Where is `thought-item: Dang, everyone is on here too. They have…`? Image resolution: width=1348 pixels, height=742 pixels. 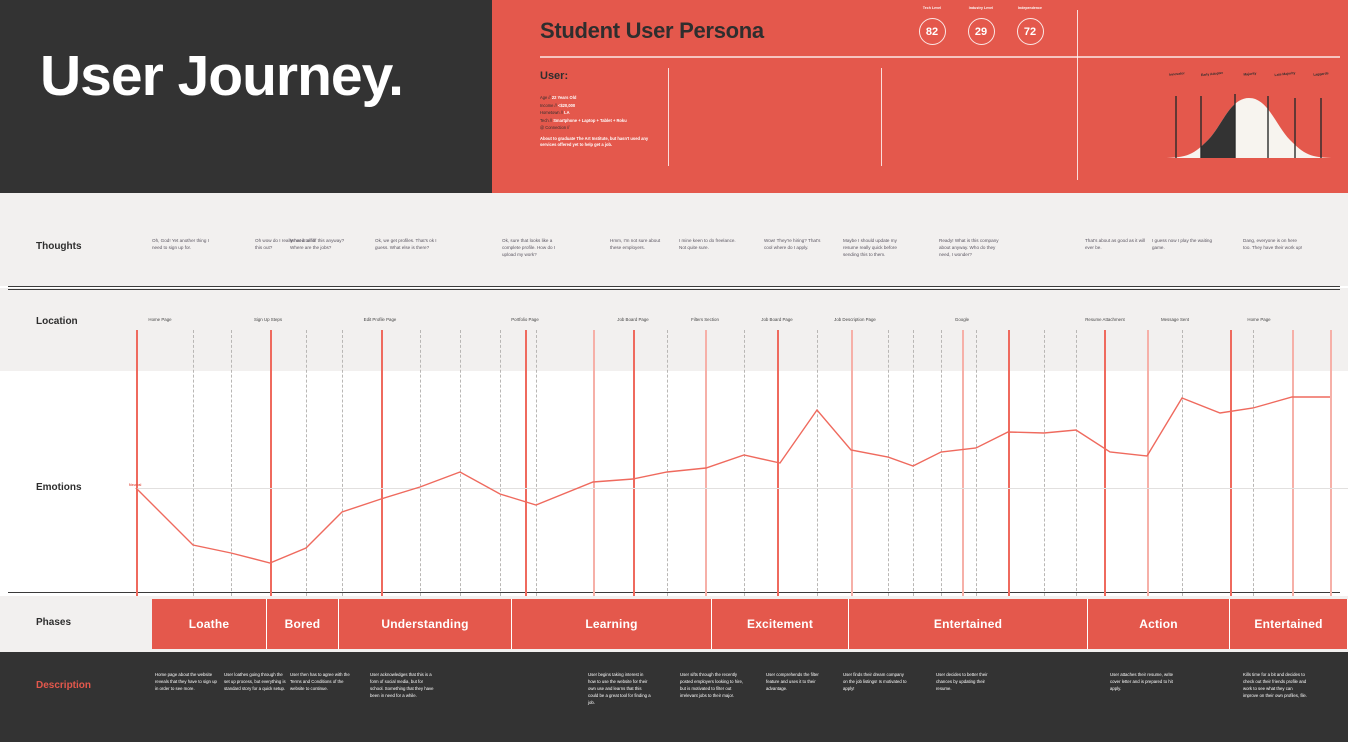
thought-item: Dang, everyone is on here too. They have… is located at coordinates (1273, 244).